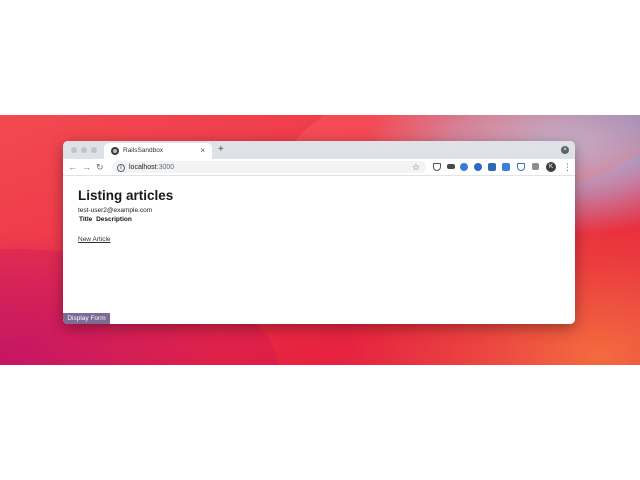 The width and height of the screenshot is (640, 480). Describe the element at coordinates (115, 210) in the screenshot. I see `user-email: test-user2@example.com` at that location.